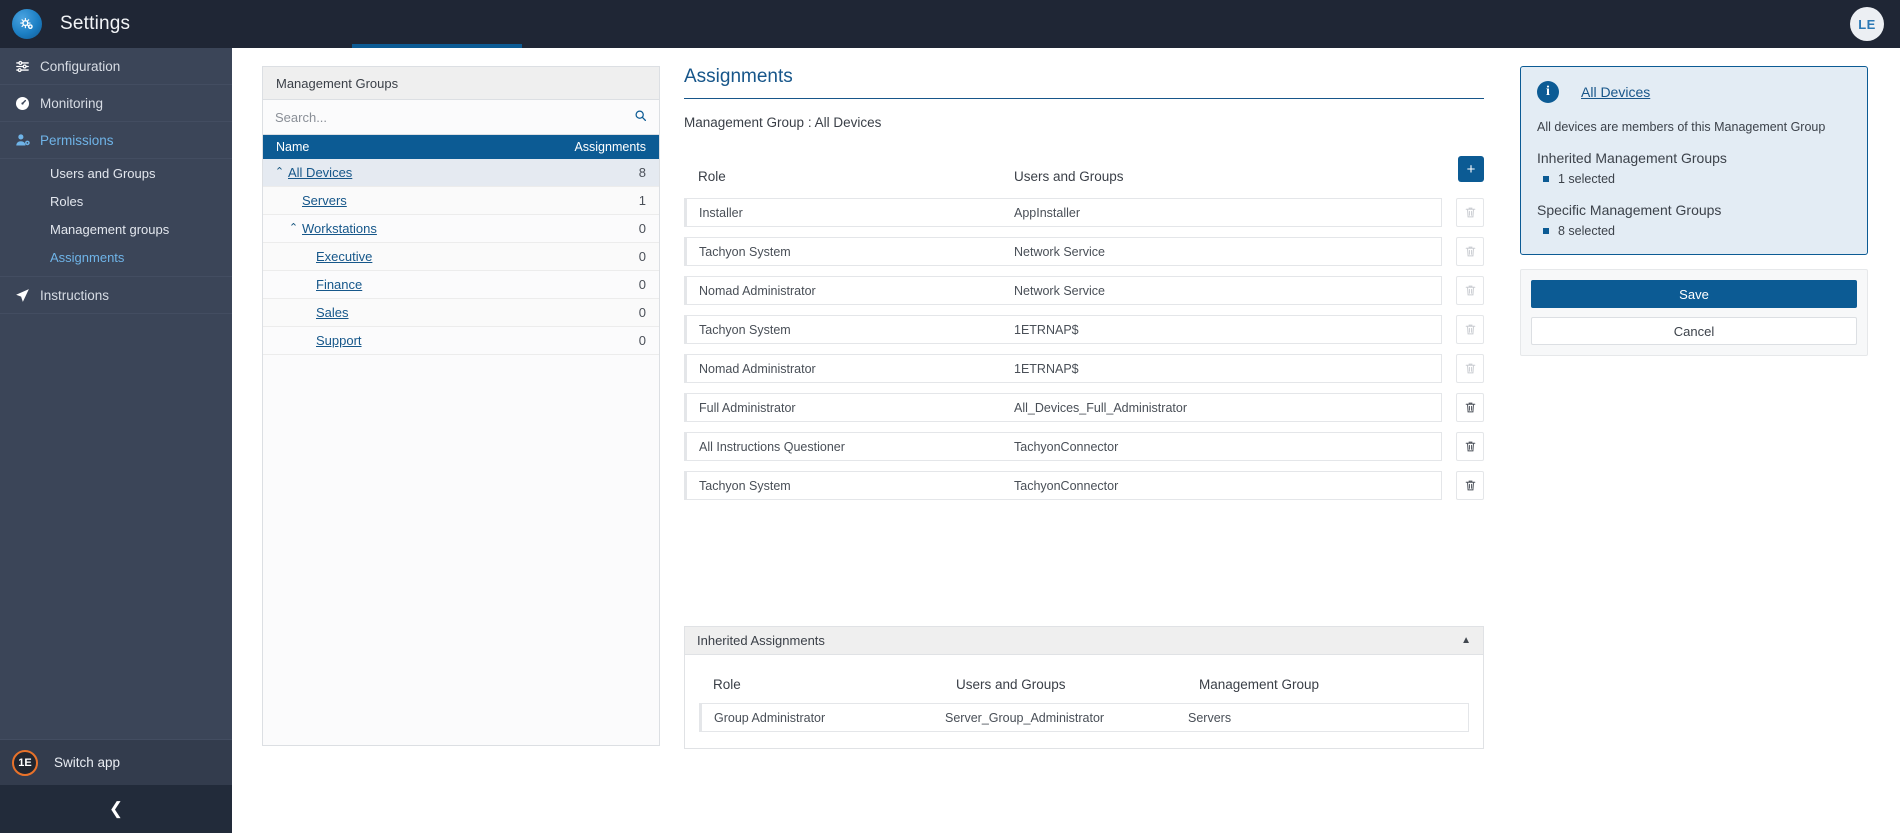  Describe the element at coordinates (770, 717) in the screenshot. I see `inherited-role: Group Administrator` at that location.